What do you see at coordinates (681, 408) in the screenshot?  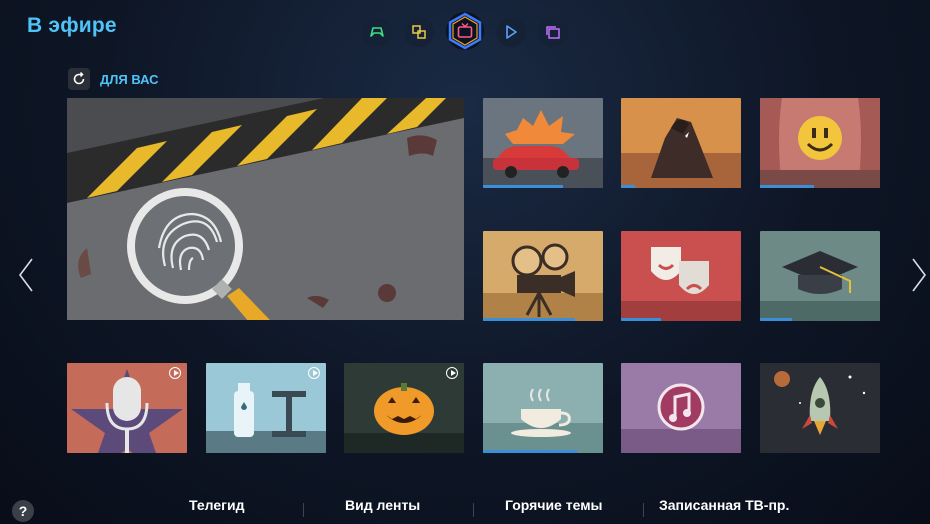 I see `tile-music-note` at bounding box center [681, 408].